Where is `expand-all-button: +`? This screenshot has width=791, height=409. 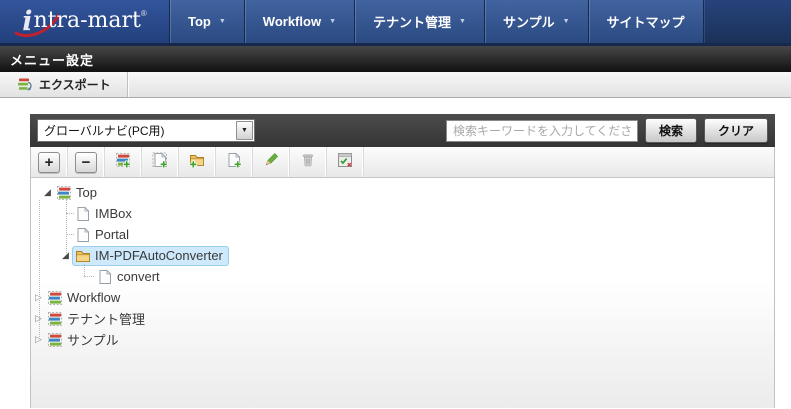 expand-all-button: + is located at coordinates (49, 162).